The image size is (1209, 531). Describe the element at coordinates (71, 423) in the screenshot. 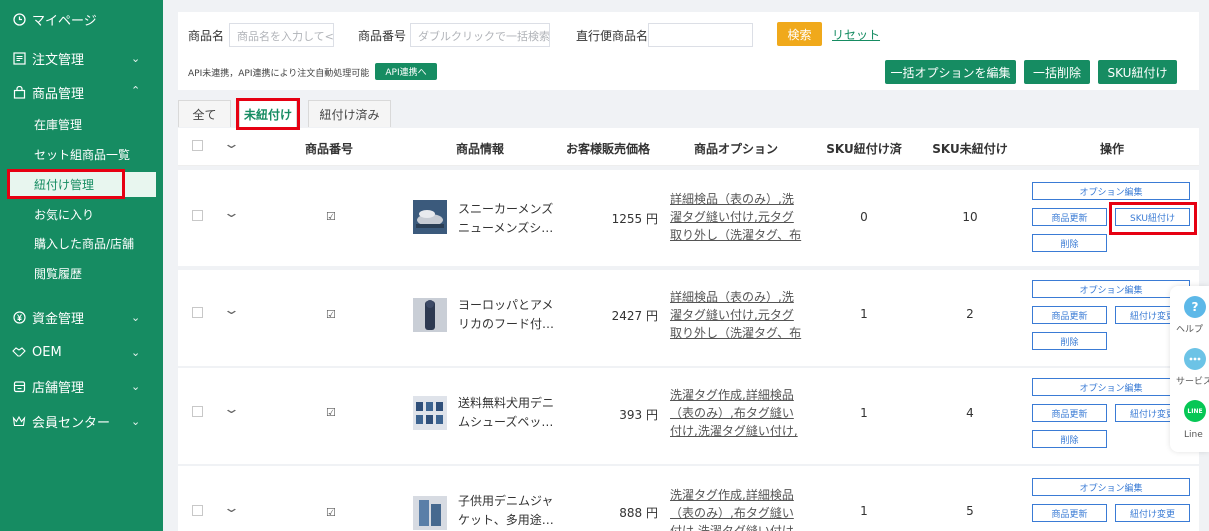

I see `nav-member-label: 会員センター` at that location.